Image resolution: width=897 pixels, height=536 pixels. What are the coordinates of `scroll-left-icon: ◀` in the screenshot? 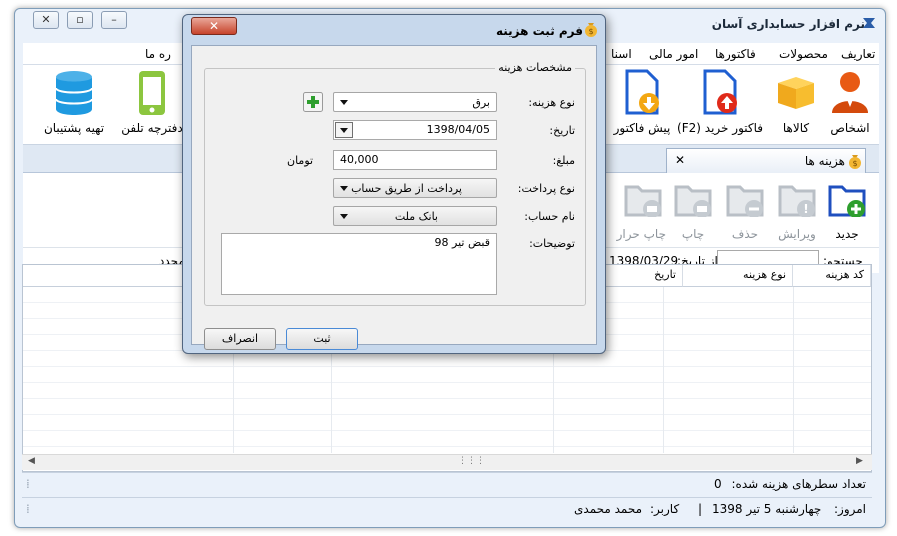 It's located at (31, 461).